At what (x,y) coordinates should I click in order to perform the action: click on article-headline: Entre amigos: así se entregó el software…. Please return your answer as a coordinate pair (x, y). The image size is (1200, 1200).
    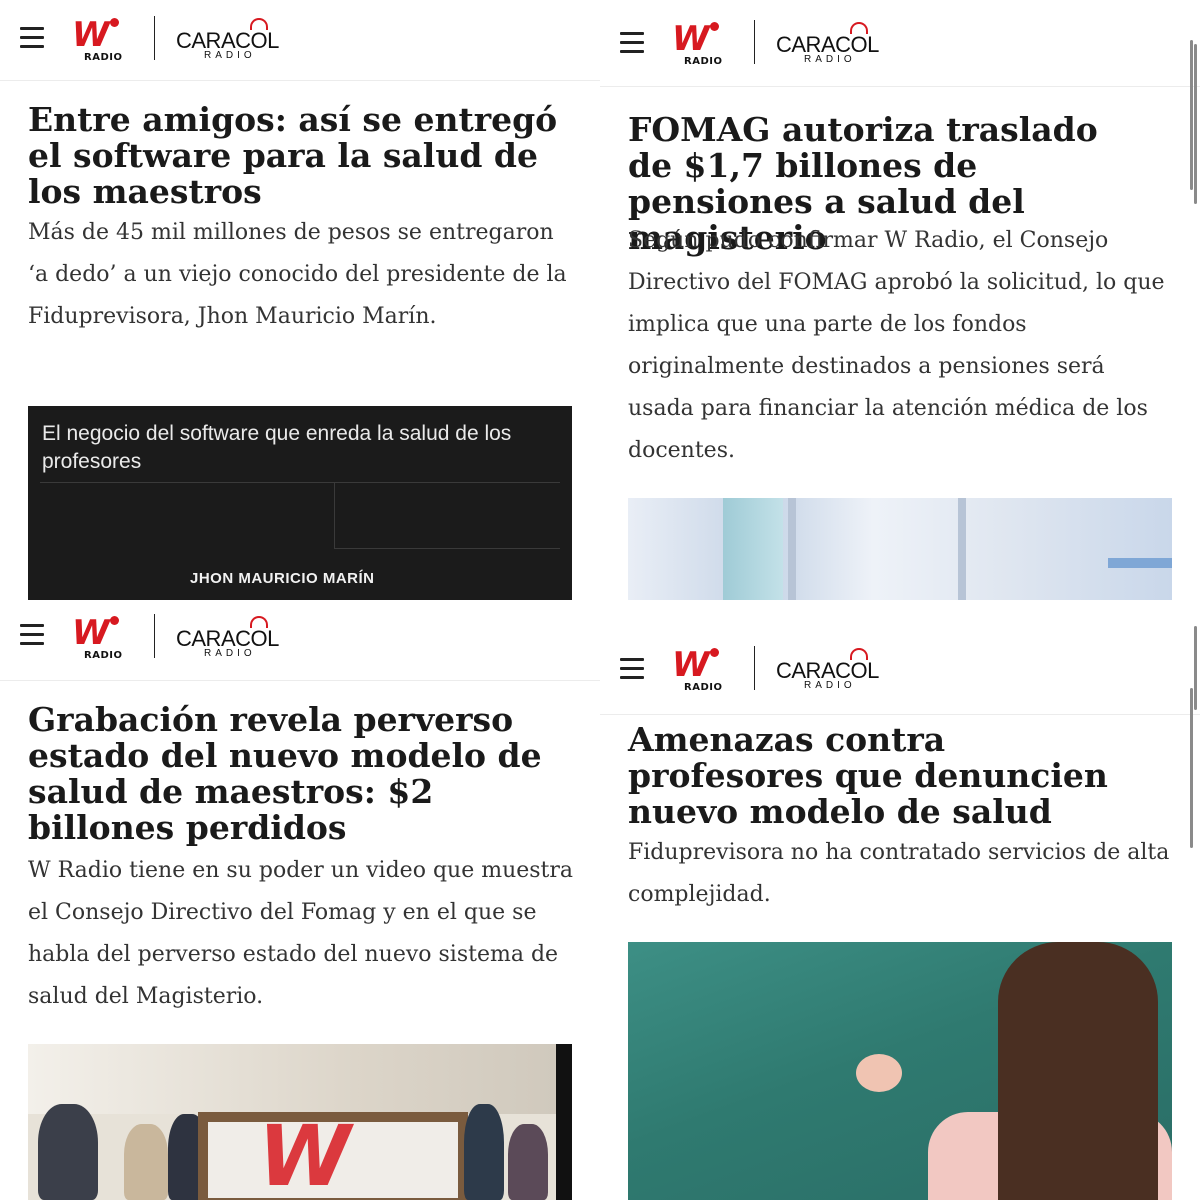
    Looking at the image, I should click on (300, 156).